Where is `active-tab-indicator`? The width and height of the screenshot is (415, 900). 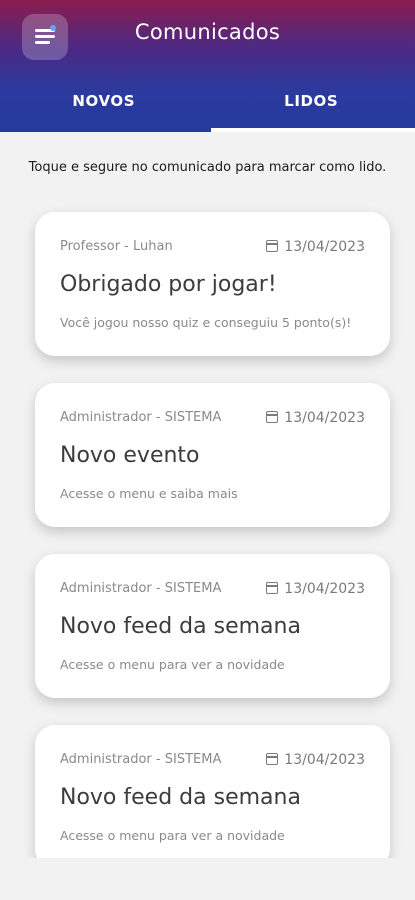 active-tab-indicator is located at coordinates (313, 130).